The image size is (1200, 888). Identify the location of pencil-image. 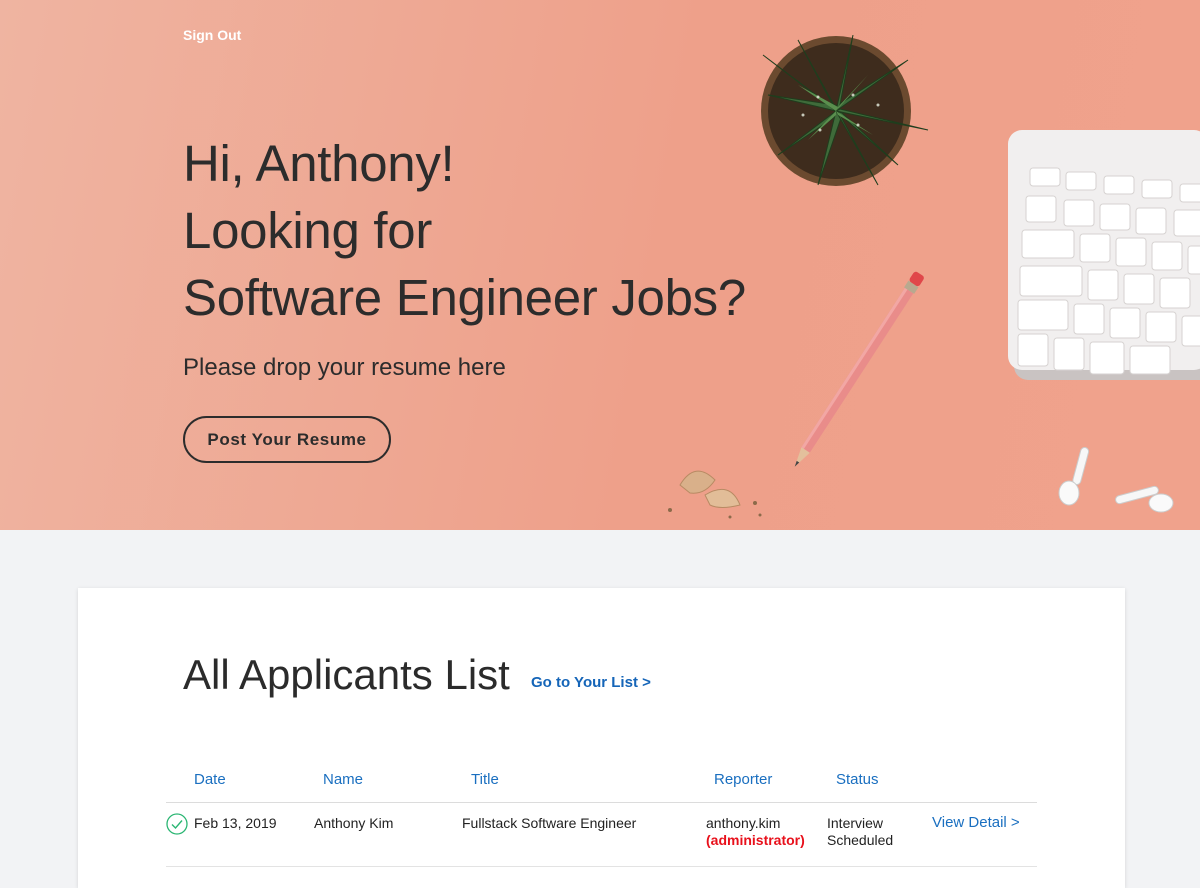
(859, 369).